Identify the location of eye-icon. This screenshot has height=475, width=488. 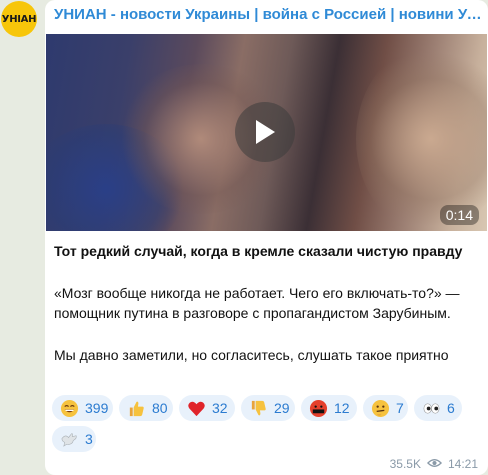
(434, 464).